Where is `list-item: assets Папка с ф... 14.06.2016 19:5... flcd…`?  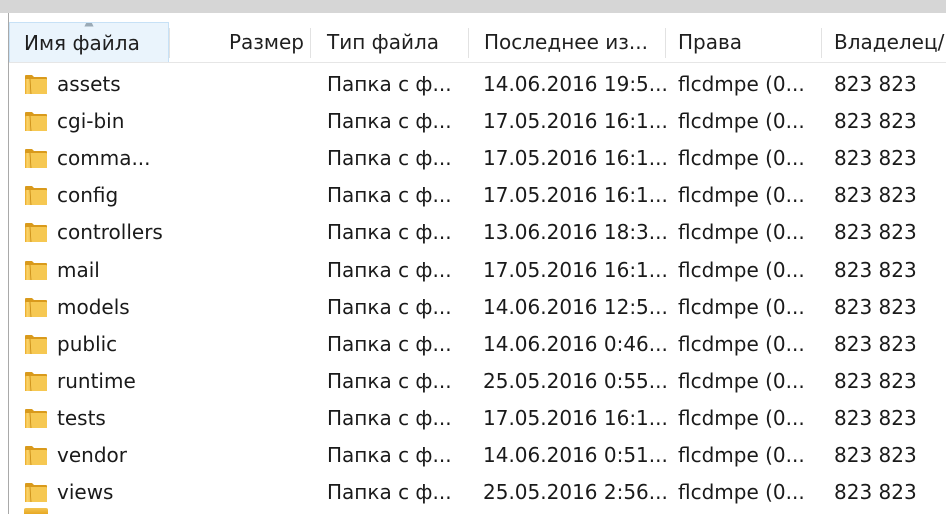
list-item: assets Папка с ф... 14.06.2016 19:5... flcd… is located at coordinates (477, 84).